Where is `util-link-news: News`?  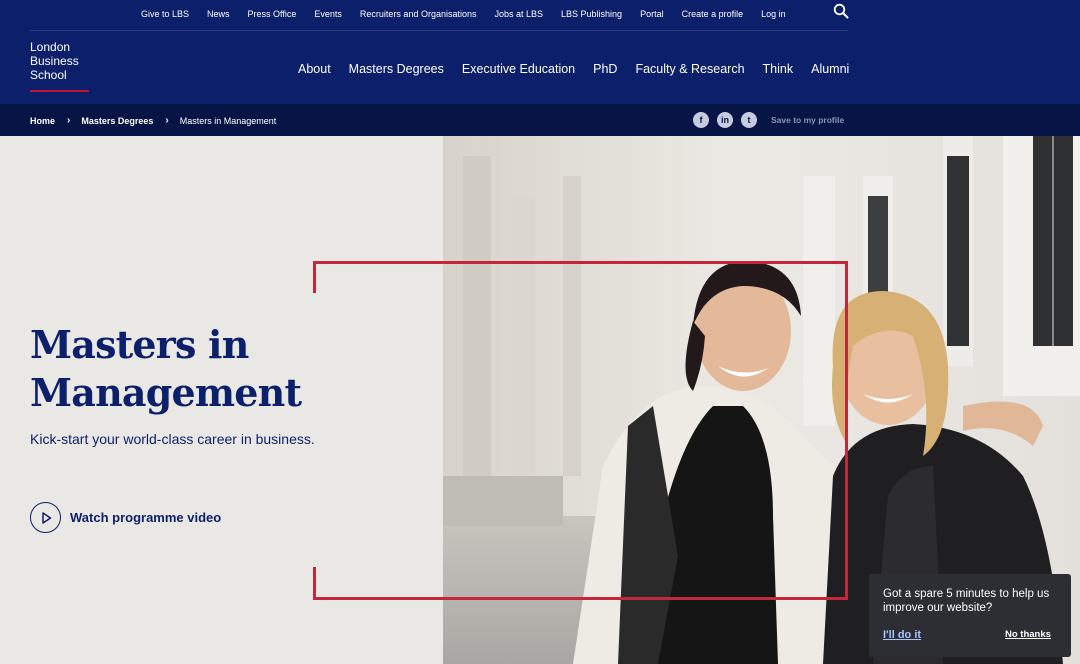
util-link-news: News is located at coordinates (218, 14).